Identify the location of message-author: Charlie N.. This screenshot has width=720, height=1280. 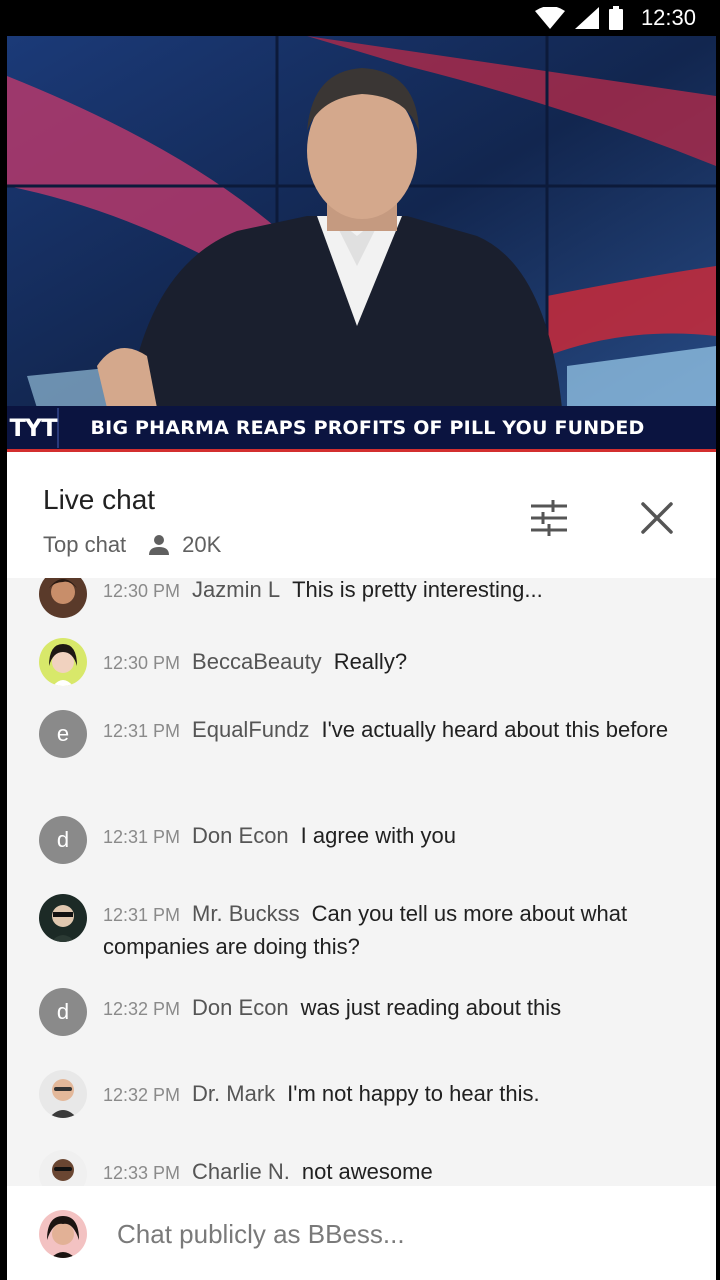
(241, 1171).